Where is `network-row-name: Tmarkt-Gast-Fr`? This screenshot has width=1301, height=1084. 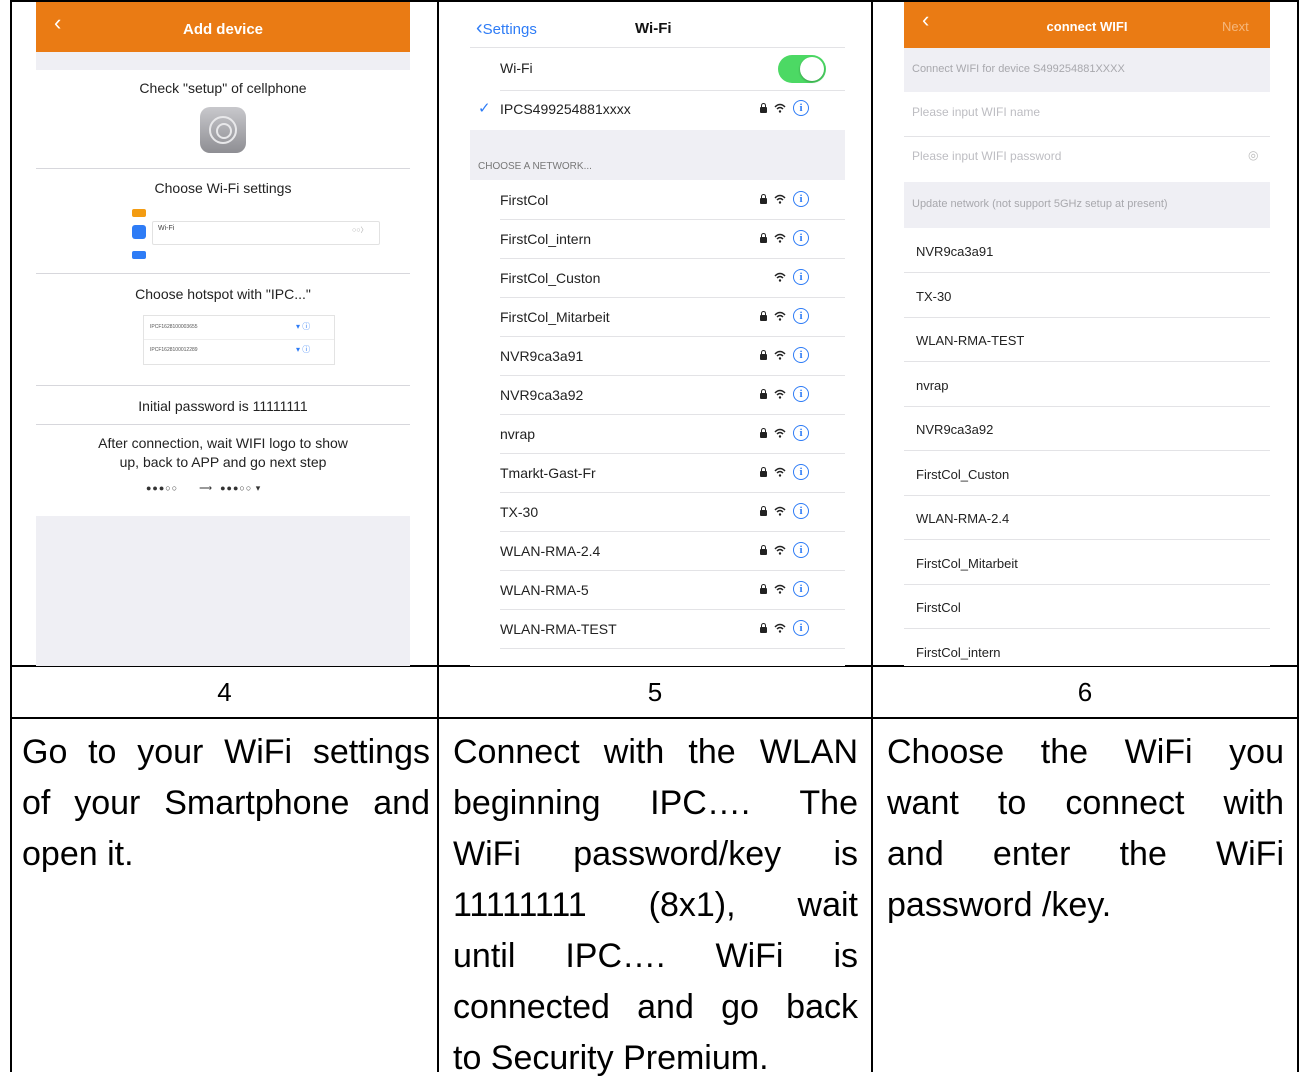
network-row-name: Tmarkt-Gast-Fr is located at coordinates (548, 473).